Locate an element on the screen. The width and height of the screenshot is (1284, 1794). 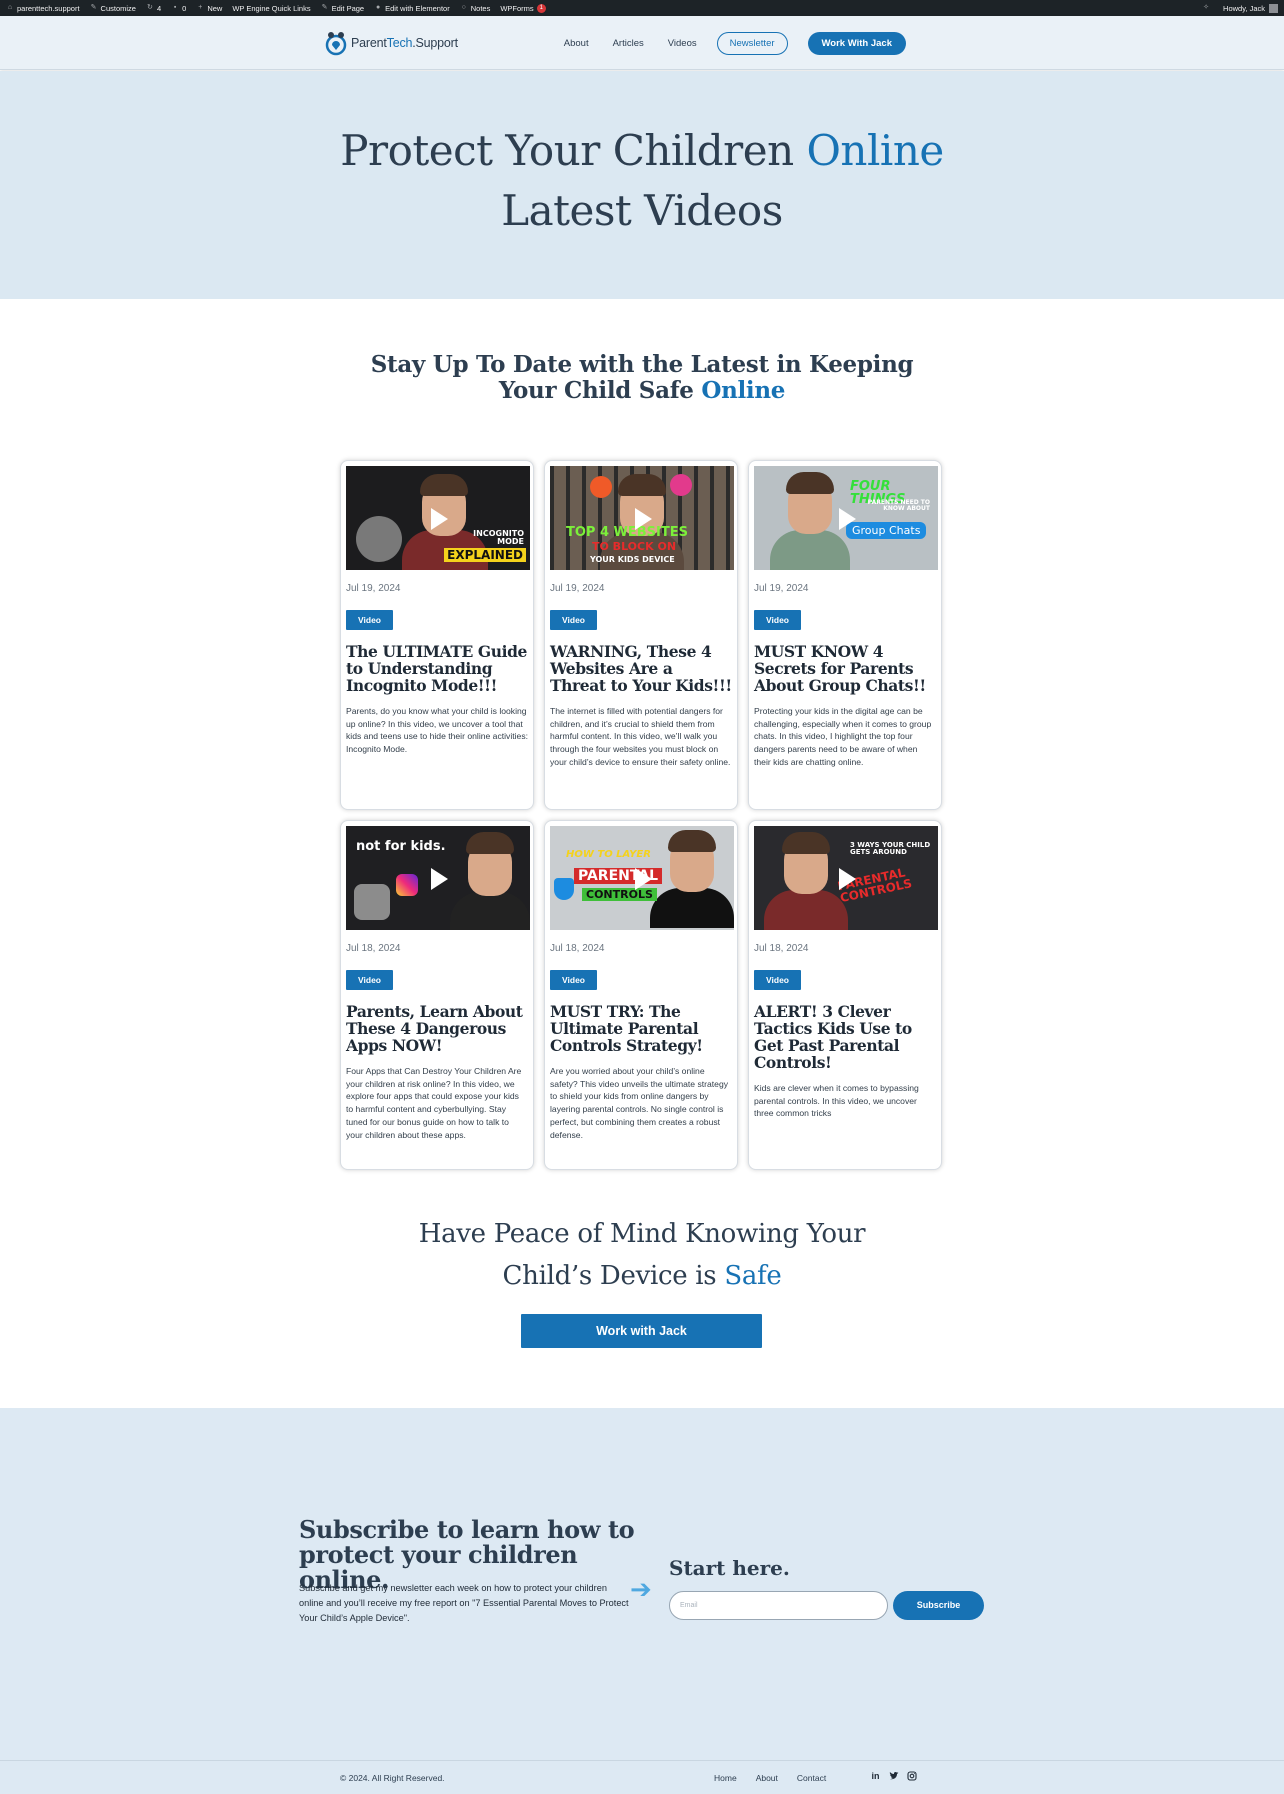
logo-text-tech: Tech is located at coordinates (399, 43).